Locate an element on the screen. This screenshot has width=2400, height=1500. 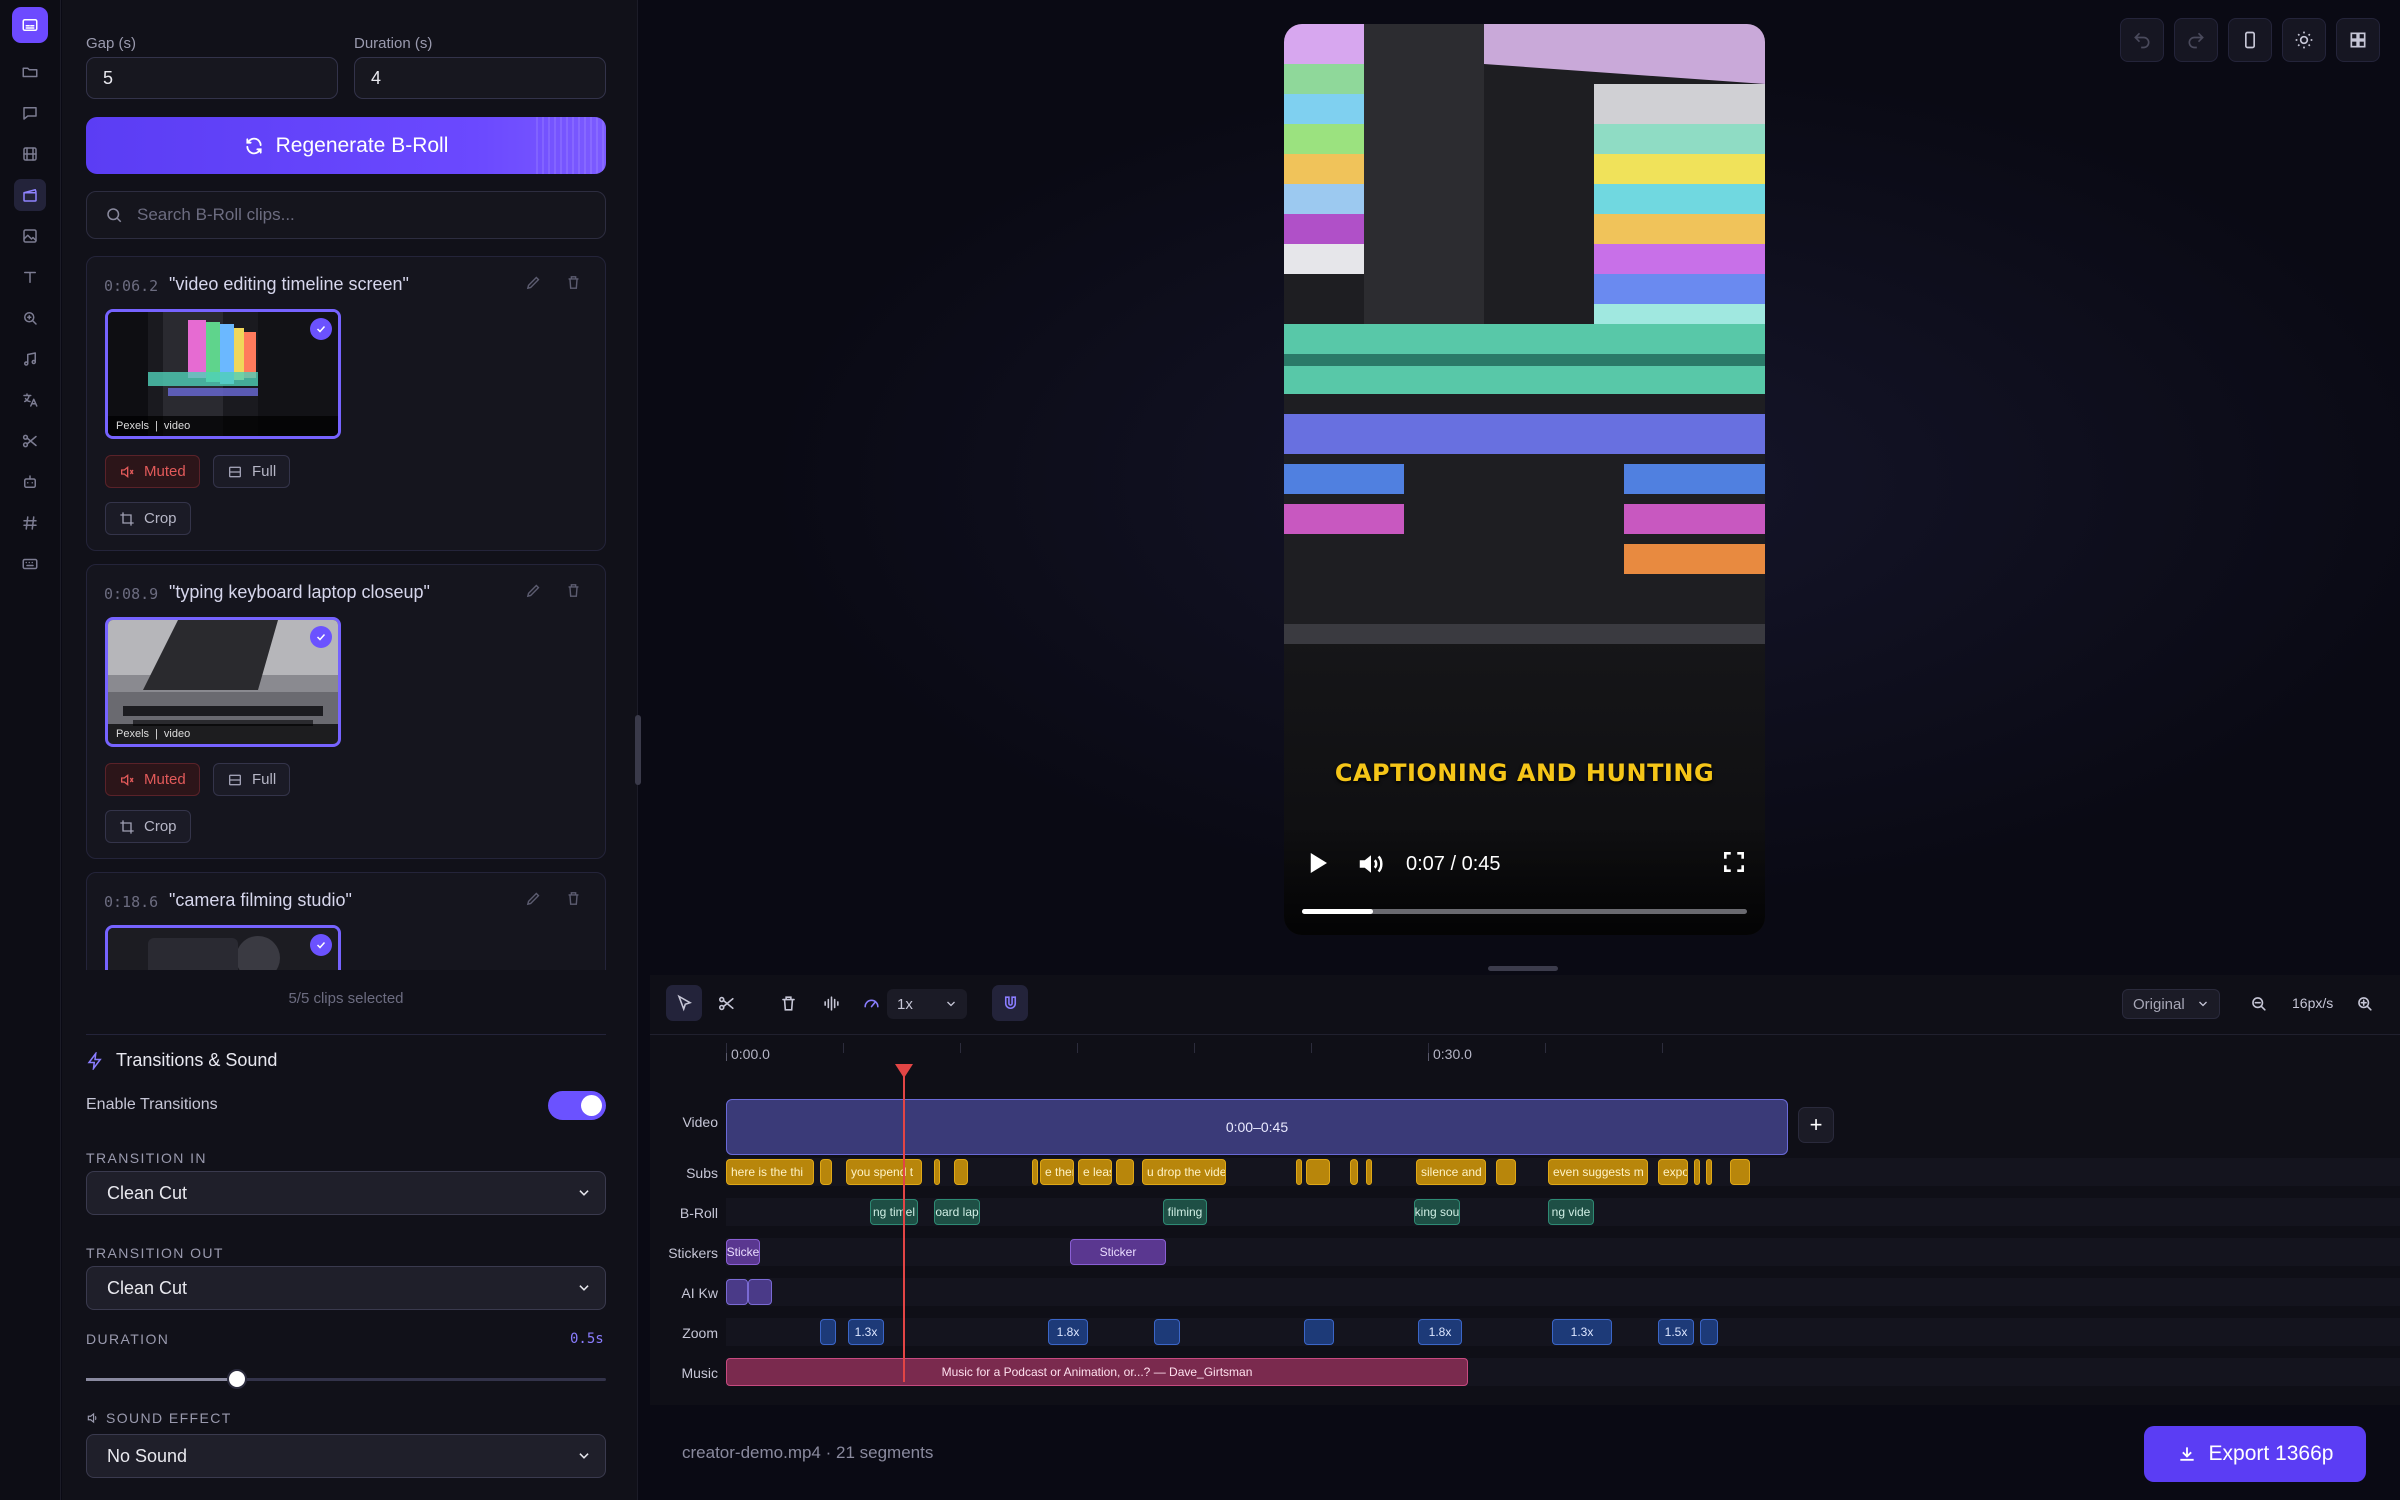
speed-button is located at coordinates (871, 1003).